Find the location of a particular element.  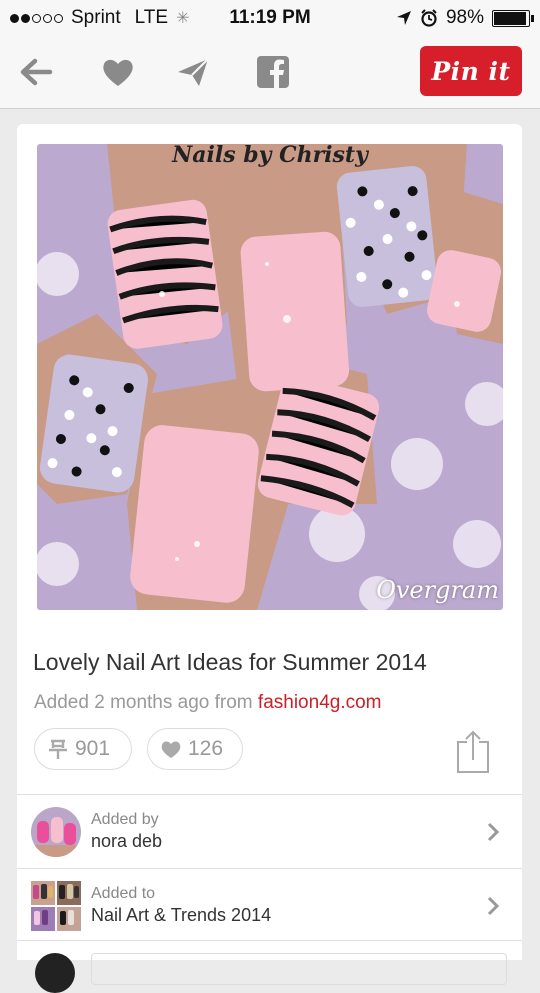

added-by-label: Added by is located at coordinates (125, 819).